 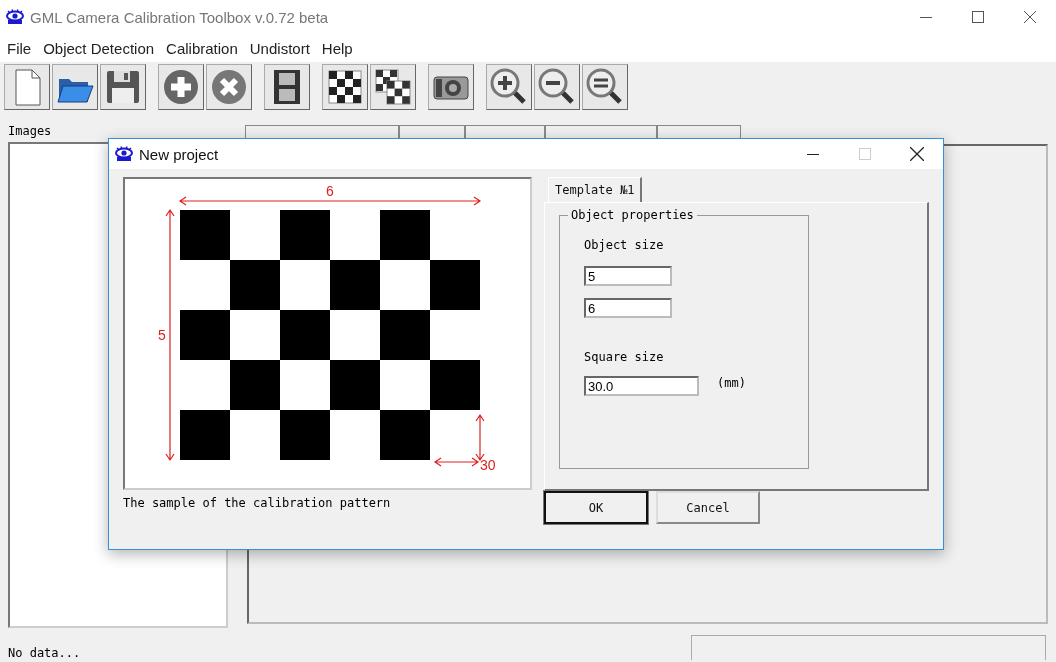 I want to click on dialog-title: New project, so click(x=179, y=154).